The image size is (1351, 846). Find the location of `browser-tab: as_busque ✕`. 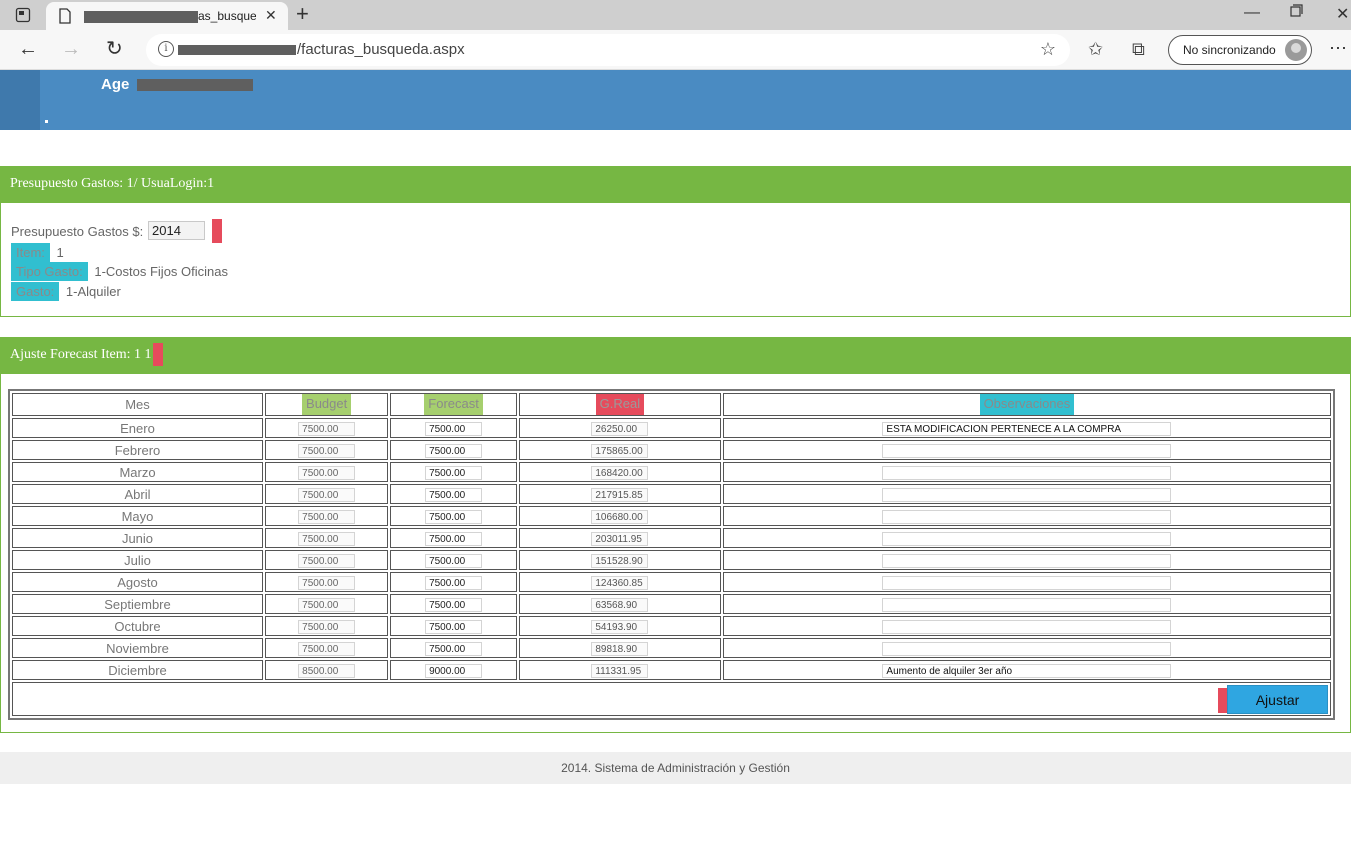

browser-tab: as_busque ✕ is located at coordinates (167, 16).